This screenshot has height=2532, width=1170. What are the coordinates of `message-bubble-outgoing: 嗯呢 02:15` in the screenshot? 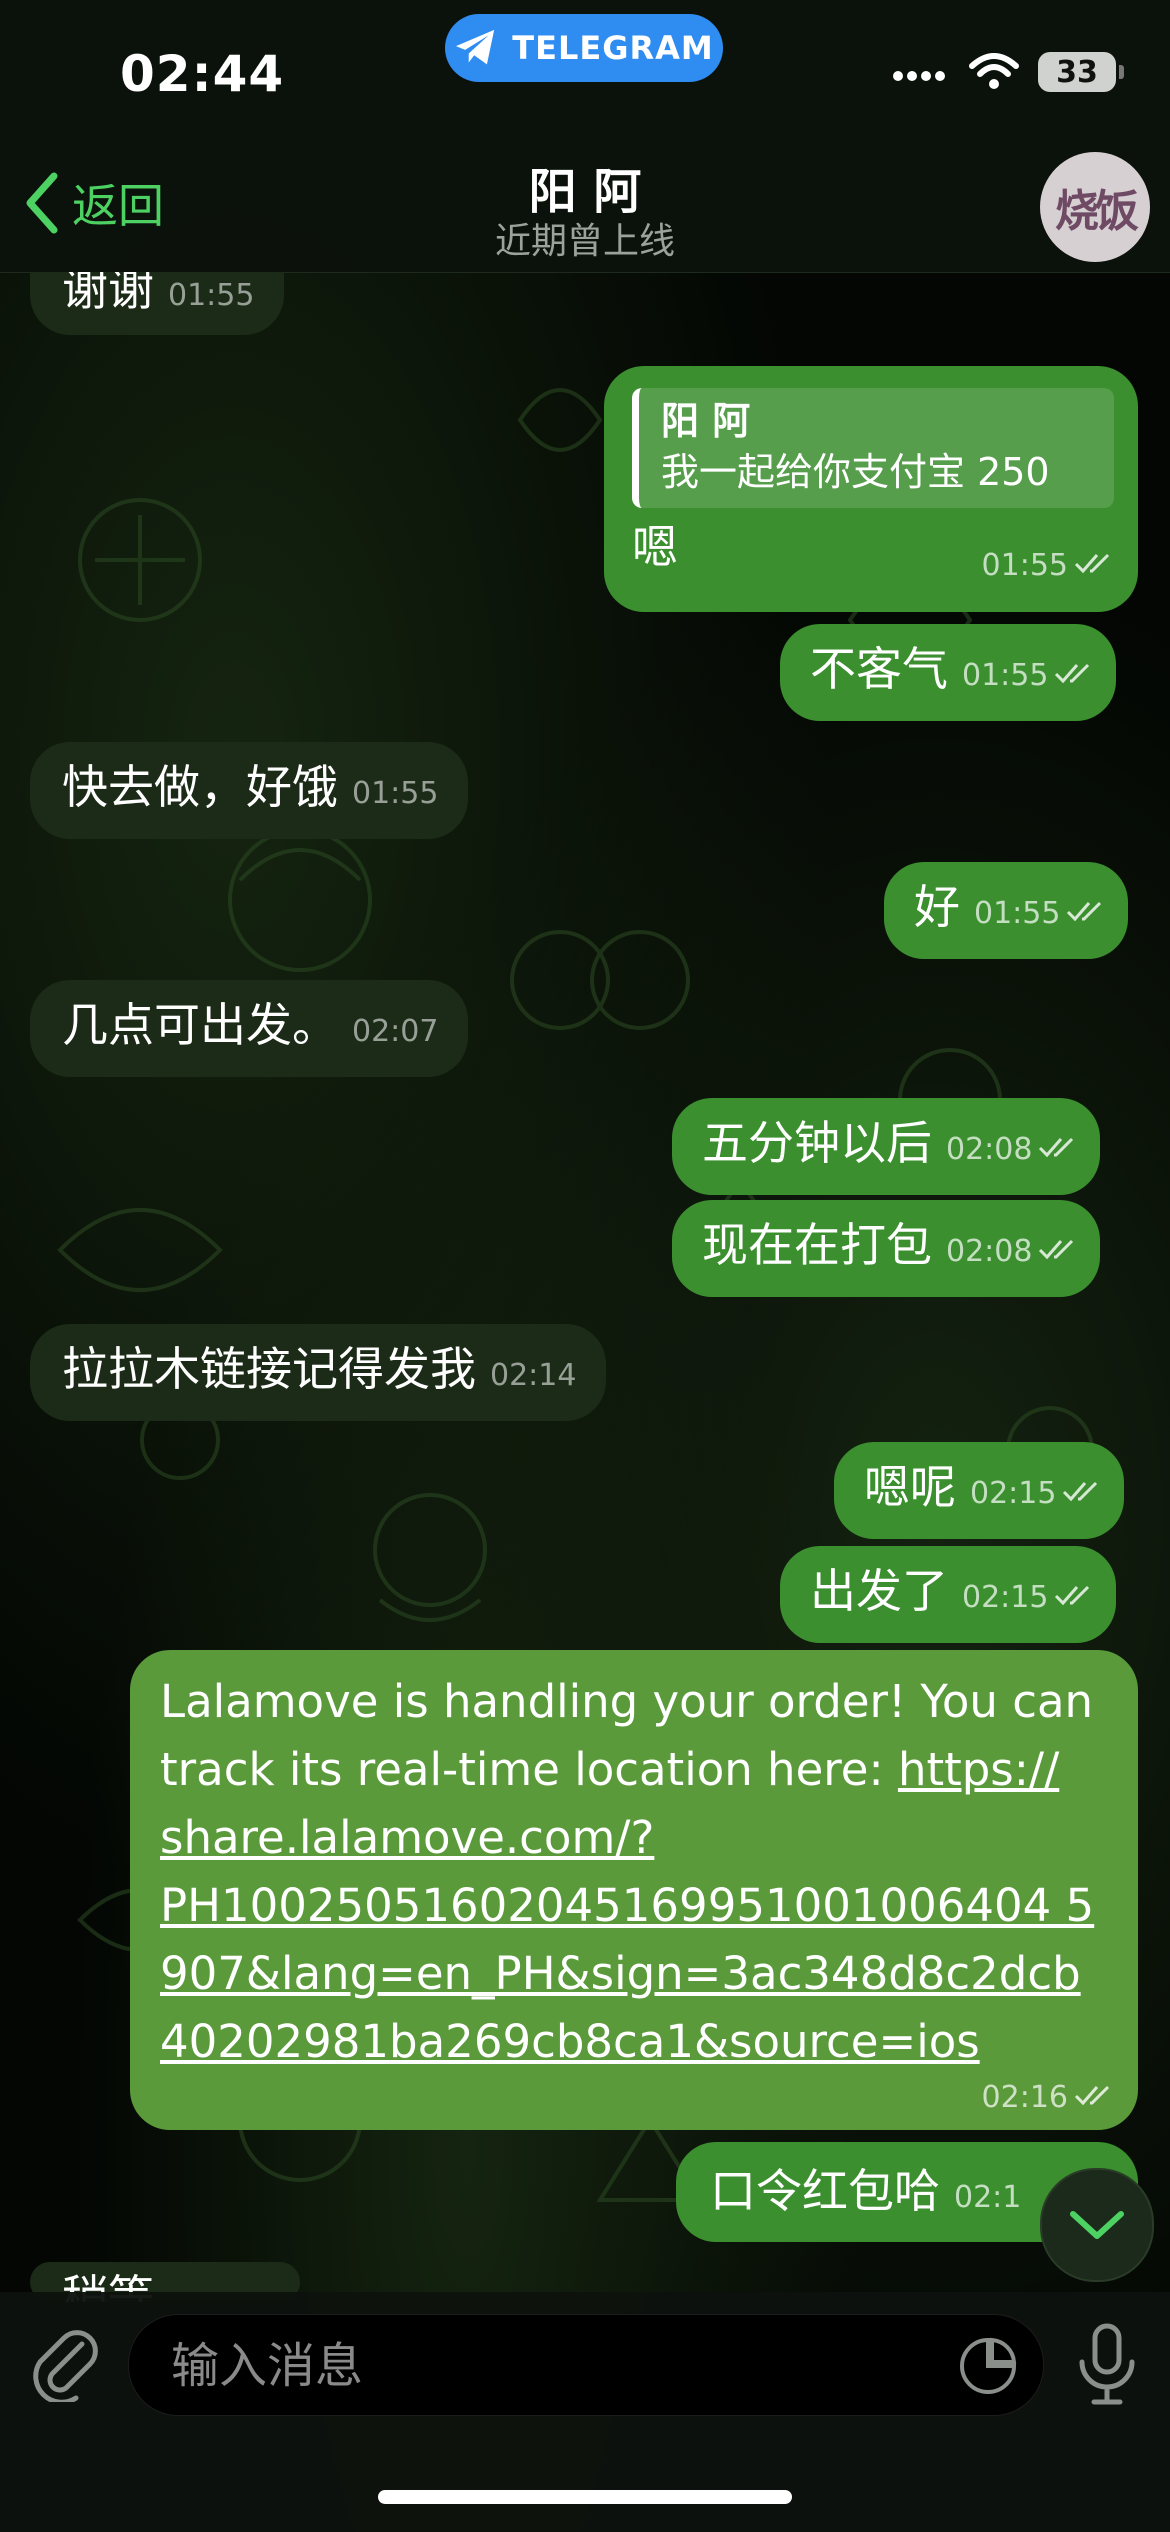 It's located at (979, 1490).